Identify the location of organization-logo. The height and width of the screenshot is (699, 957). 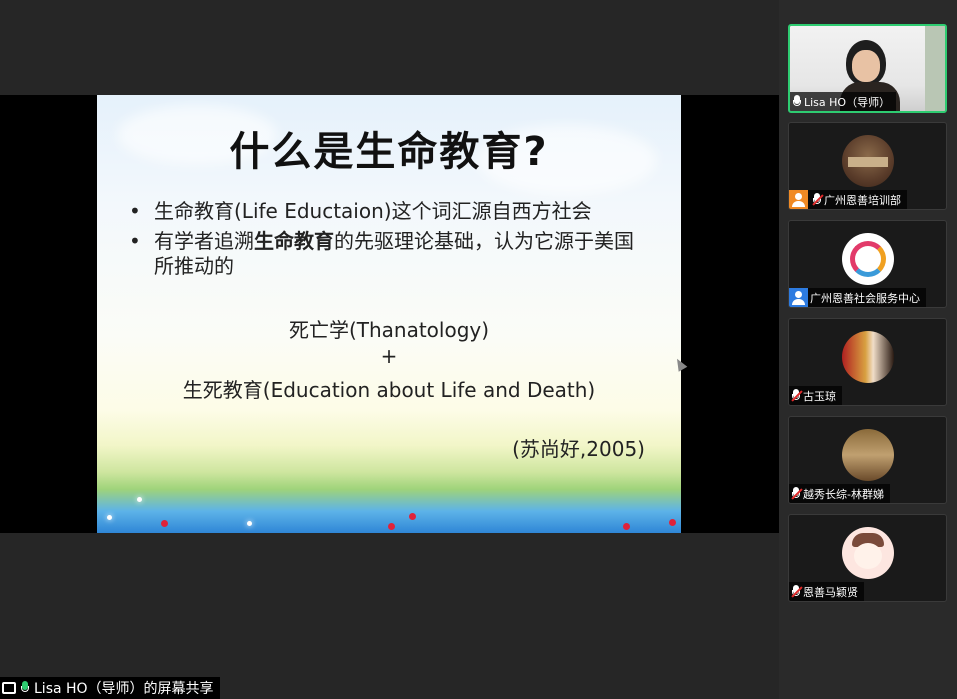
(868, 259).